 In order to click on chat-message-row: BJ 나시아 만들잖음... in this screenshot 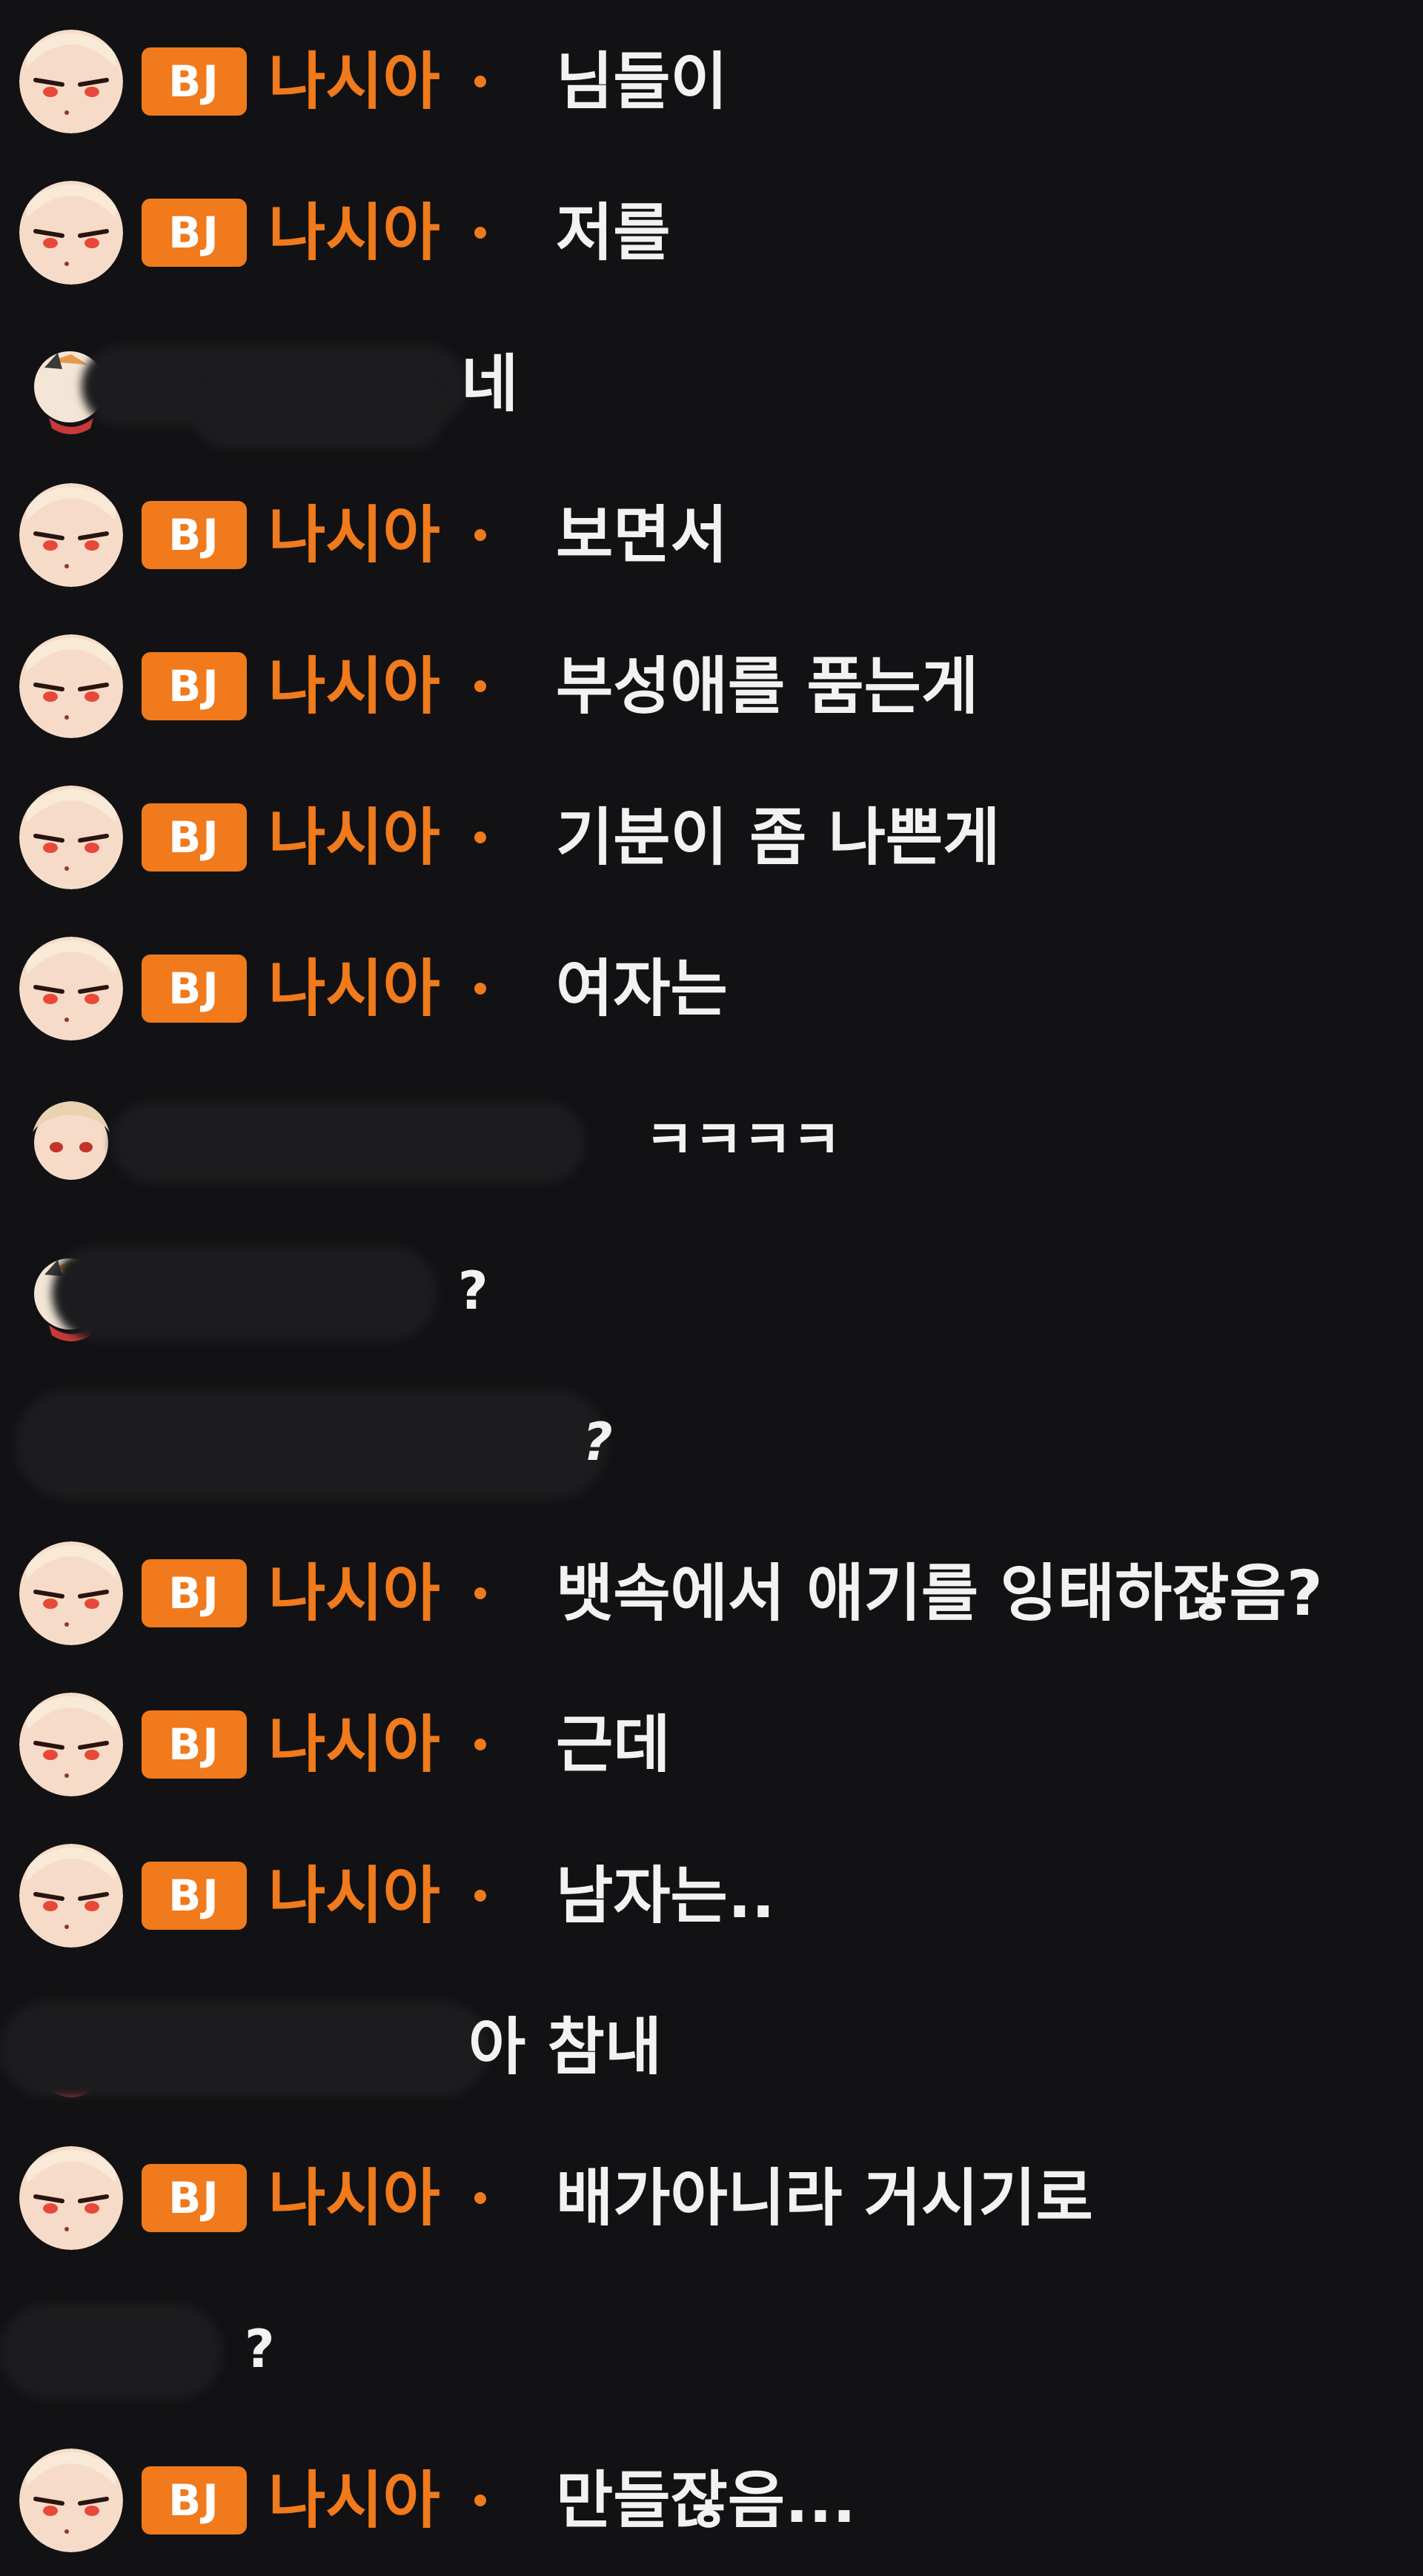, I will do `click(711, 2500)`.